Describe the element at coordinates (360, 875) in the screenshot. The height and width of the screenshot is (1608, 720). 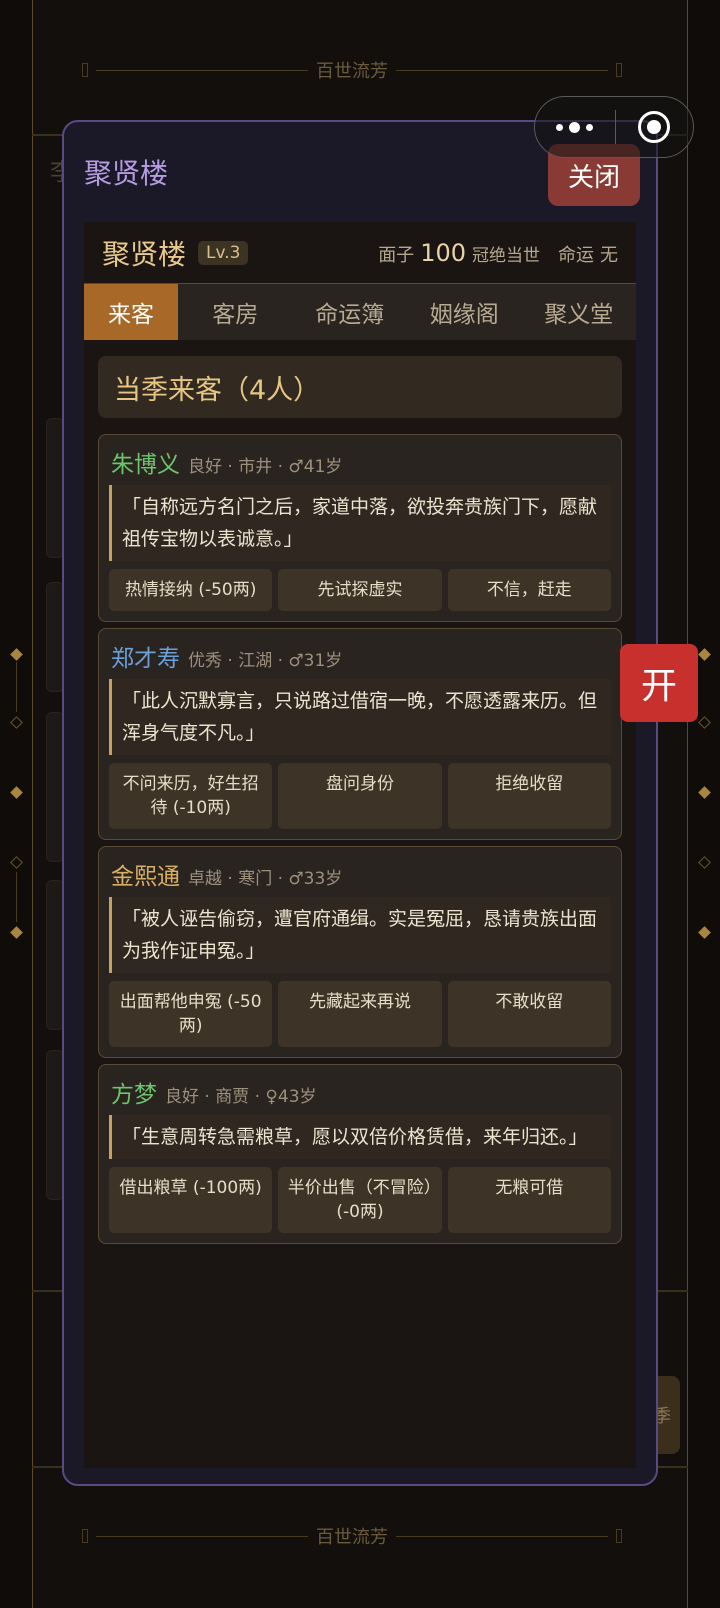
I see `guest-header: 金熙通 卓越 · 寒门 · ♂33岁` at that location.